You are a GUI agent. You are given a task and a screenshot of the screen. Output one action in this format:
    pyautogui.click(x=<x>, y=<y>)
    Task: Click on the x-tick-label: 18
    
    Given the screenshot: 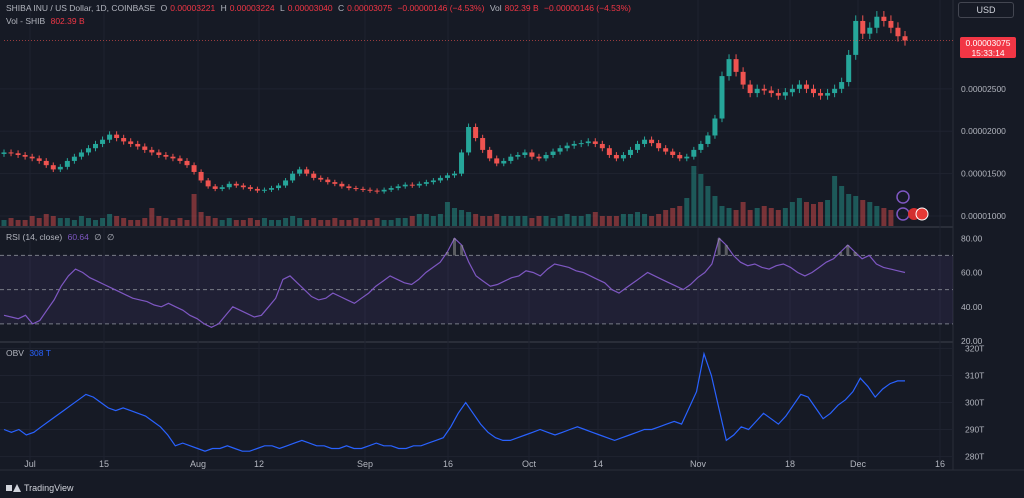 What is the action you would take?
    pyautogui.click(x=790, y=464)
    